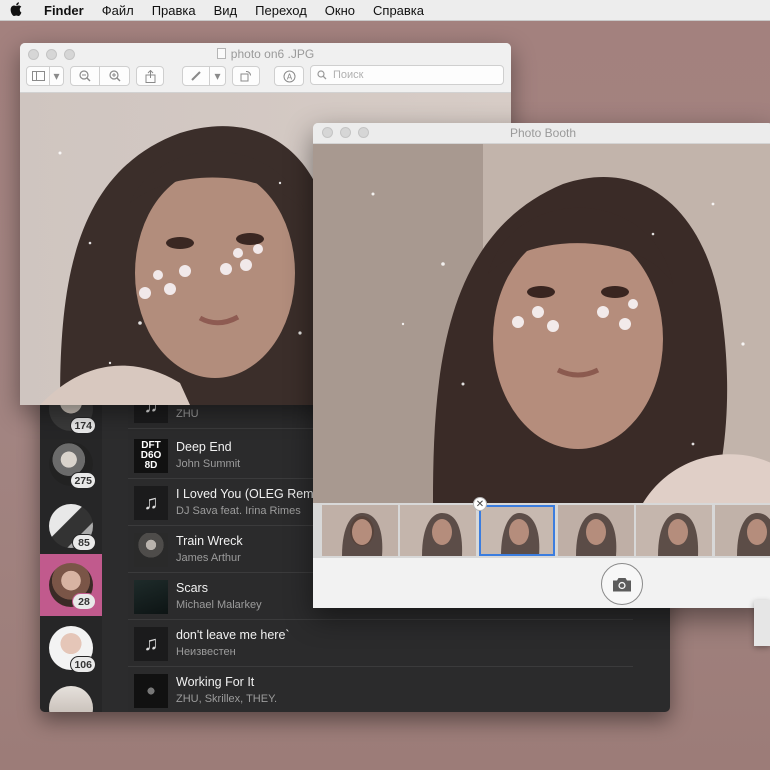  What do you see at coordinates (221, 53) in the screenshot?
I see `document-icon` at bounding box center [221, 53].